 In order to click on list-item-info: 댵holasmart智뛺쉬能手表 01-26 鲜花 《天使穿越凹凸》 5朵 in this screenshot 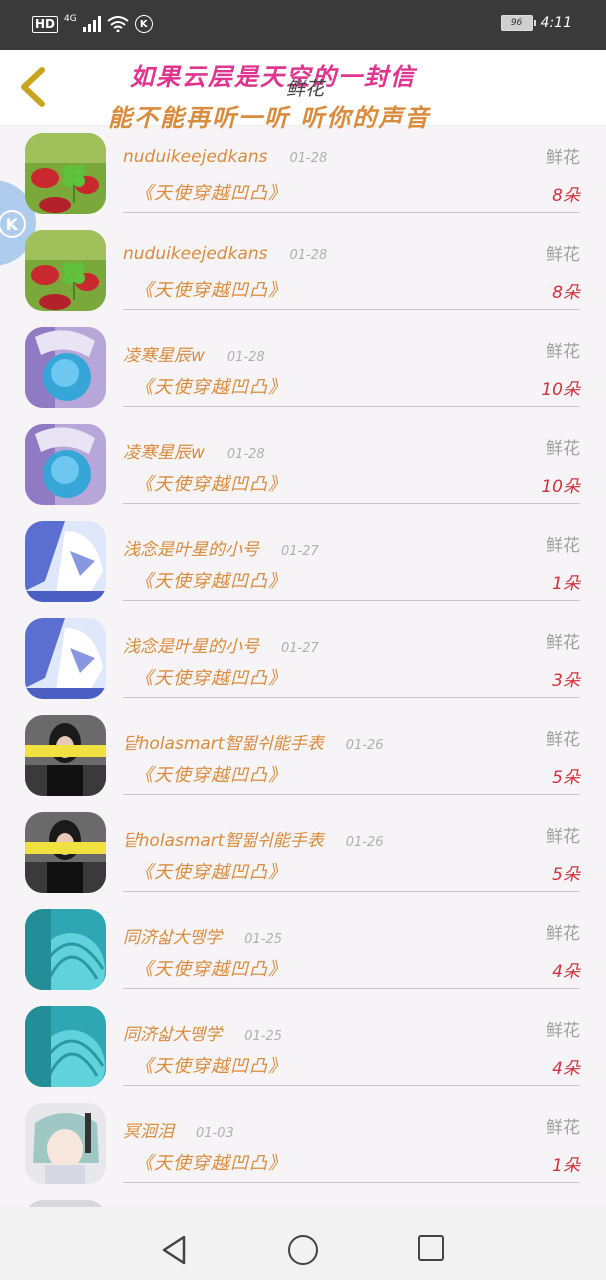, I will do `click(351, 751)`.